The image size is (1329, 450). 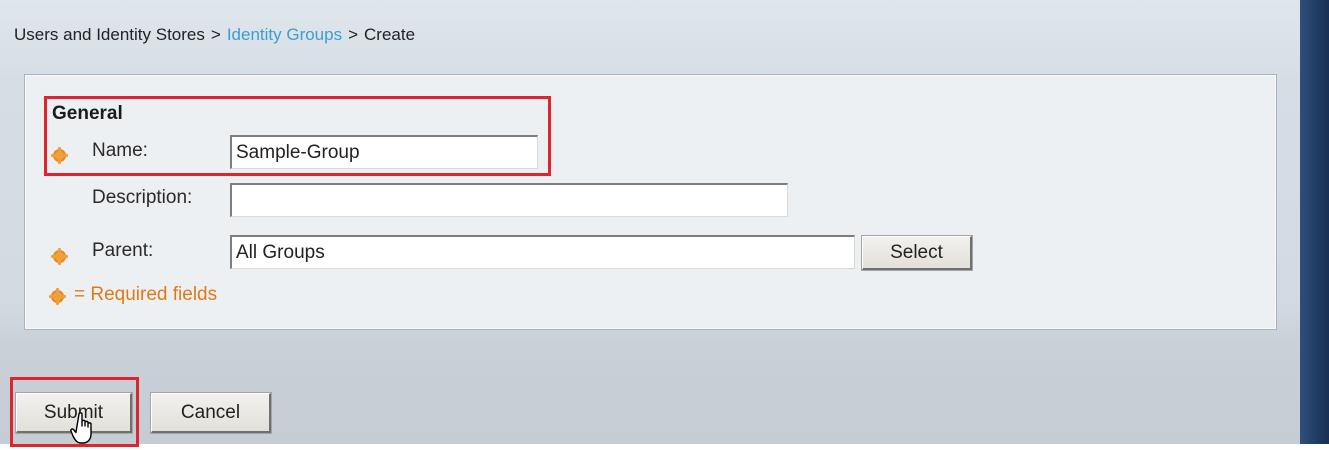 What do you see at coordinates (917, 253) in the screenshot?
I see `select-parent-button: Select` at bounding box center [917, 253].